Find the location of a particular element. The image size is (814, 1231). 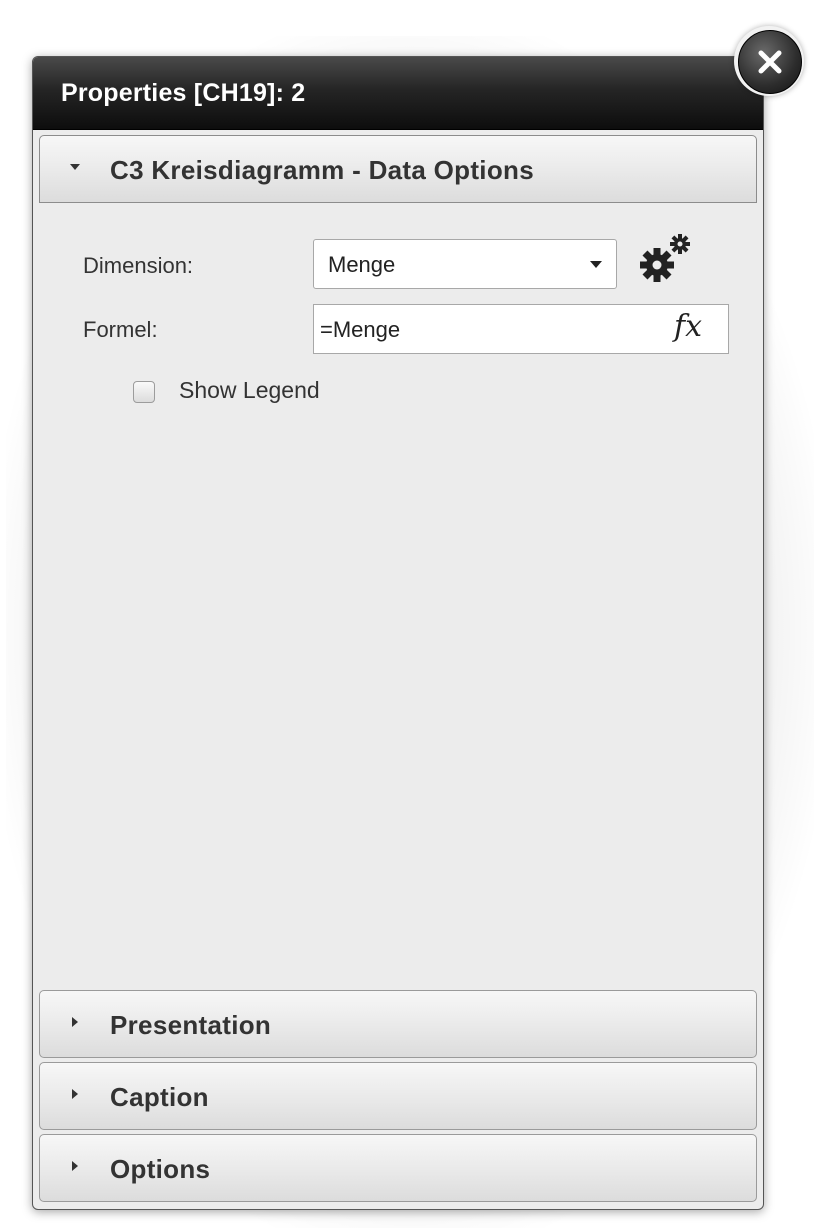

show-legend-label: Show Legend is located at coordinates (249, 390).